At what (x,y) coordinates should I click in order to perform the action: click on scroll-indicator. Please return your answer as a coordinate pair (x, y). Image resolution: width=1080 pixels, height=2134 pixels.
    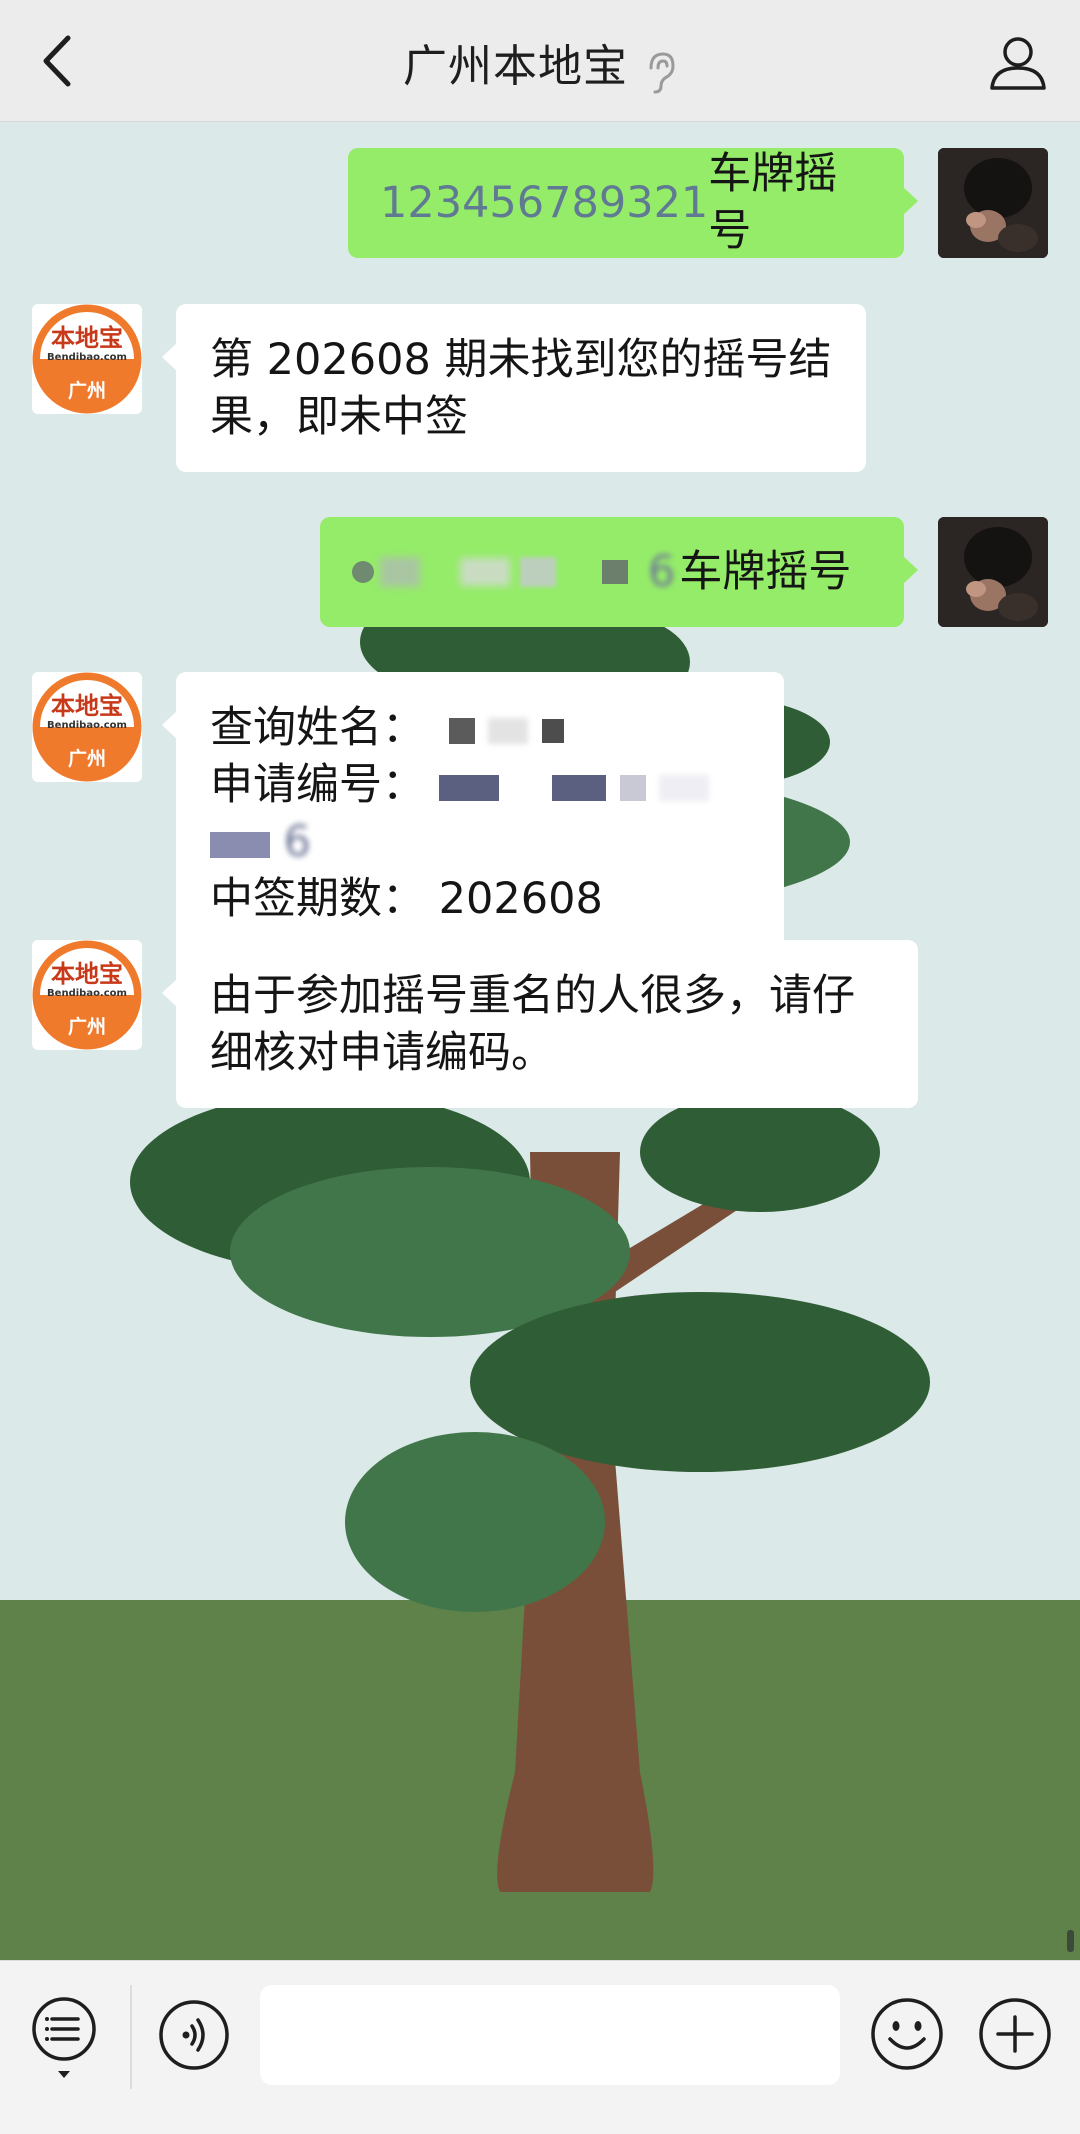
    Looking at the image, I should click on (1070, 1941).